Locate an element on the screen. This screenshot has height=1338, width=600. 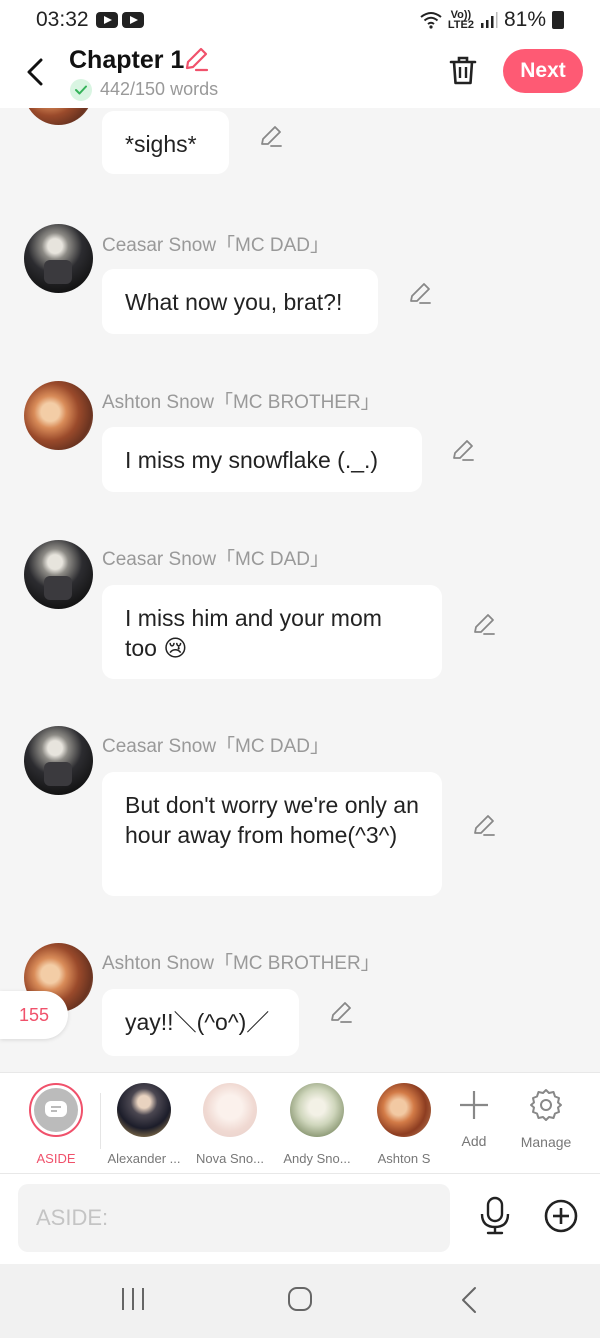
word-count: 442/150 words is located at coordinates (159, 89).